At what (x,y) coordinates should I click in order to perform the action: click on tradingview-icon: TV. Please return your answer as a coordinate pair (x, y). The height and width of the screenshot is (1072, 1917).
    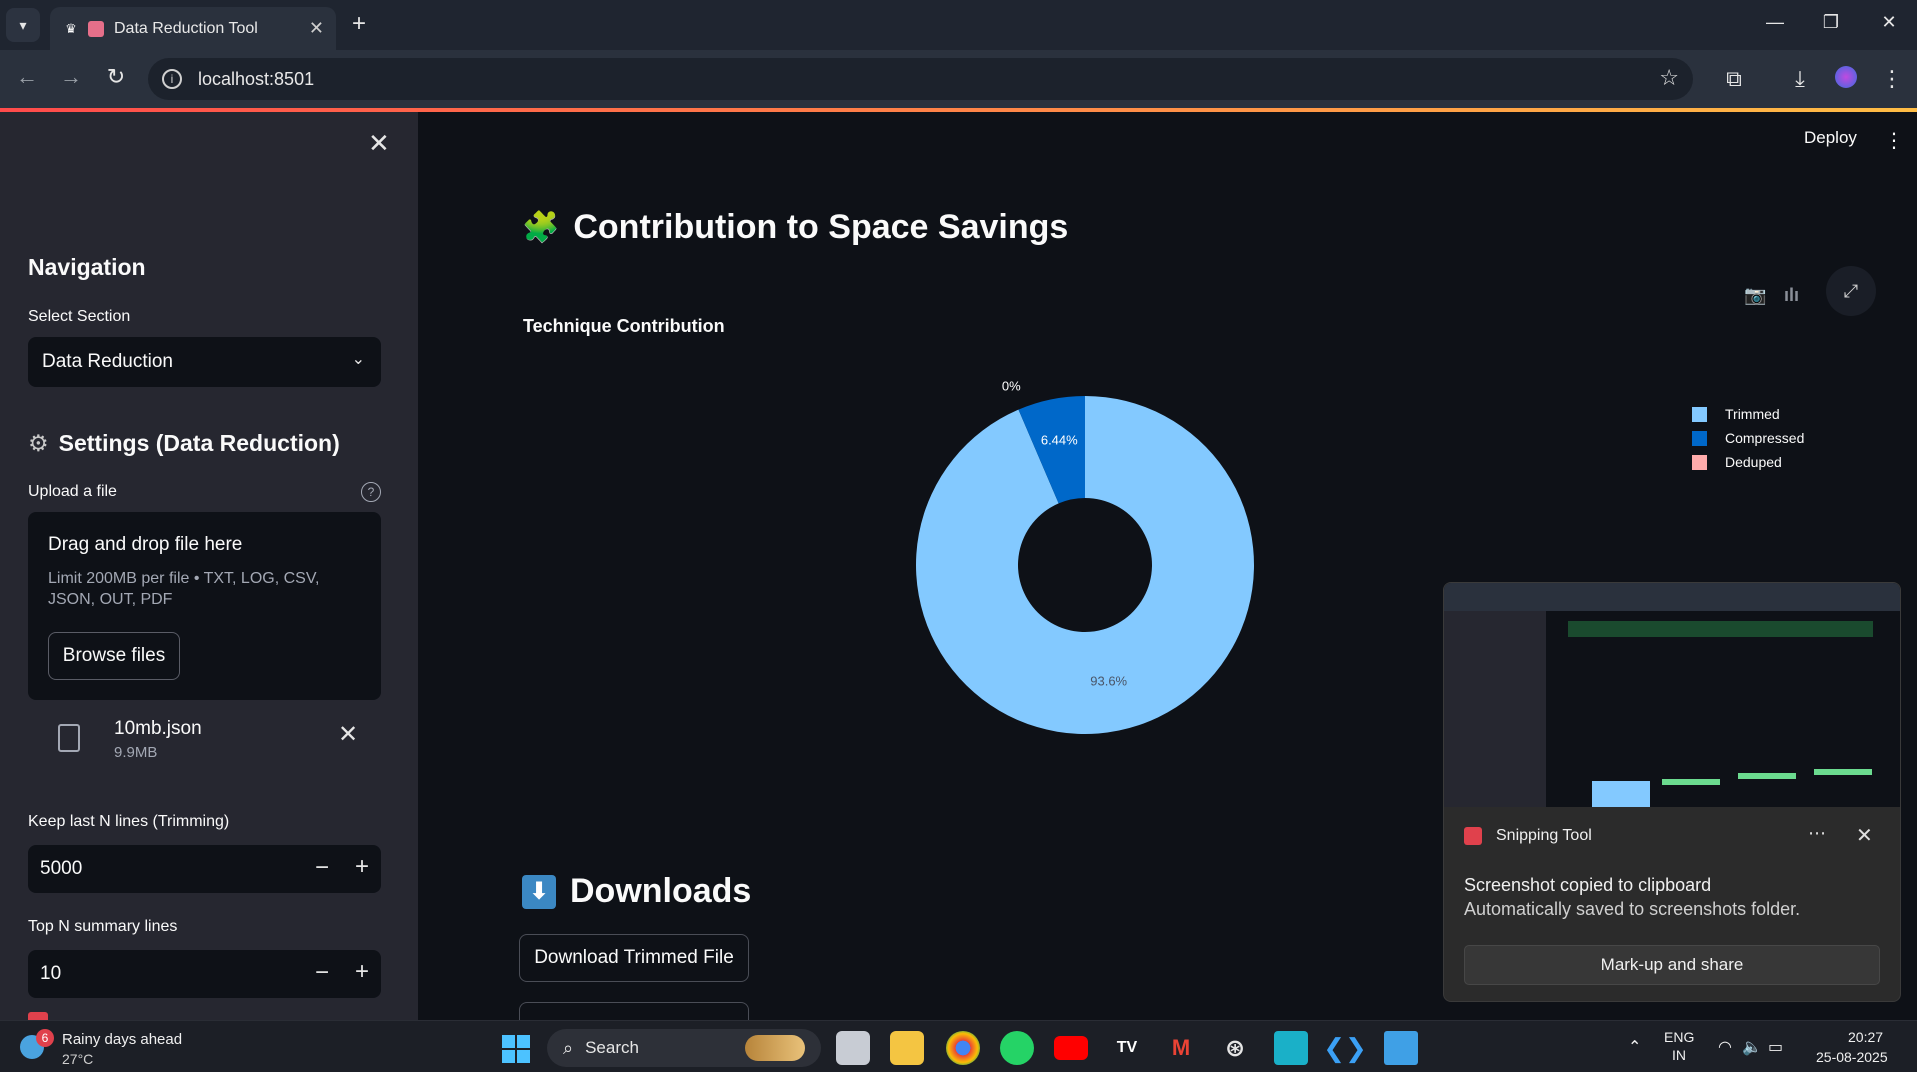
    Looking at the image, I should click on (1127, 1048).